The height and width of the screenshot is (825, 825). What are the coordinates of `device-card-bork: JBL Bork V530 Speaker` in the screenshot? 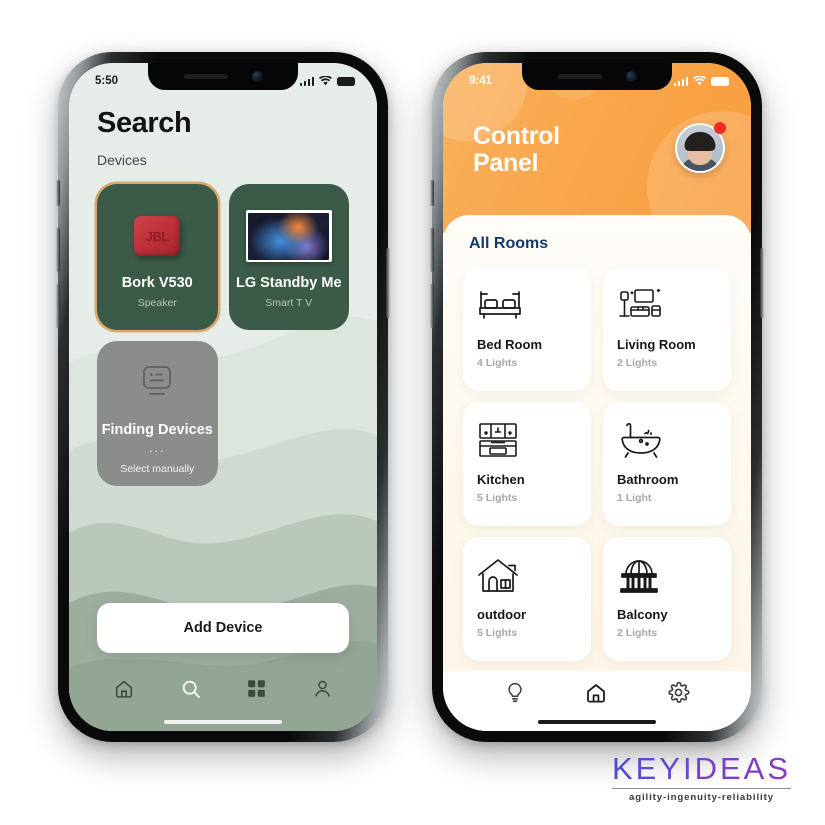 It's located at (157, 257).